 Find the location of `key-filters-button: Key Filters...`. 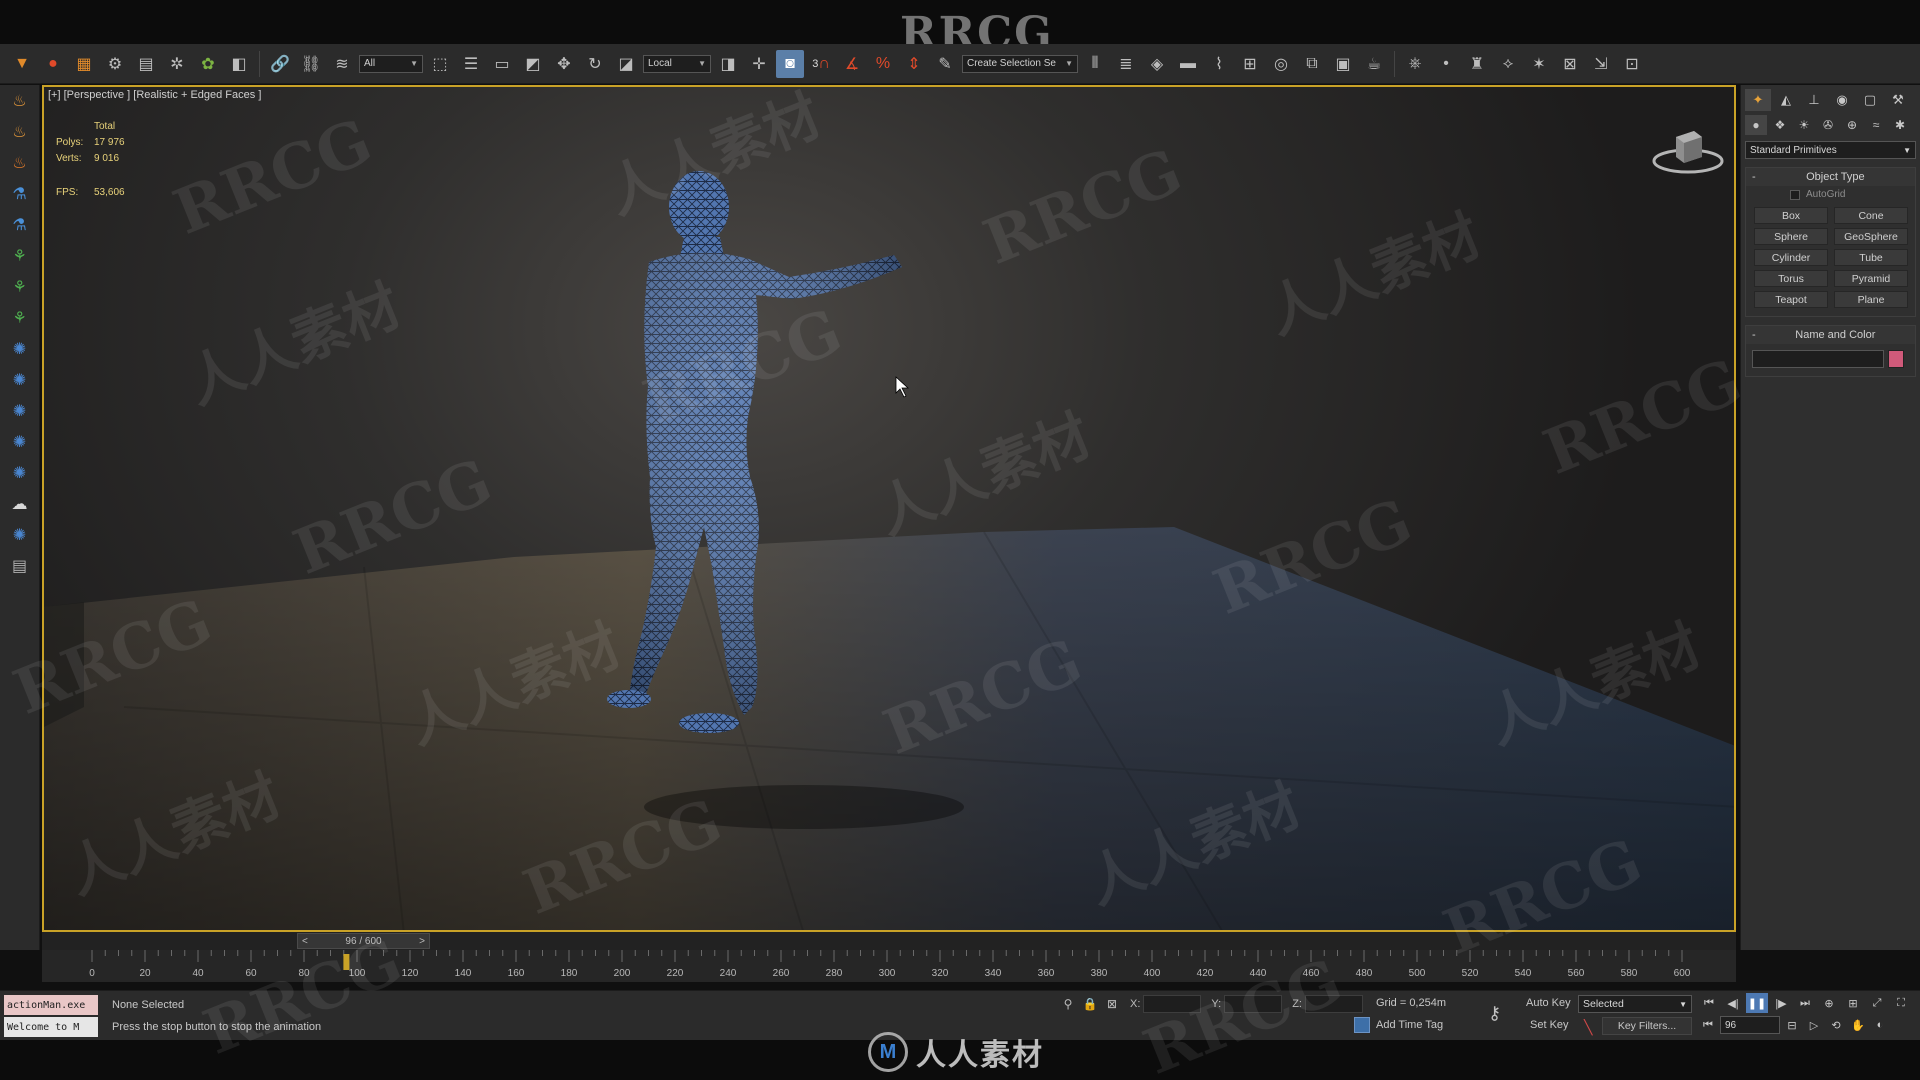

key-filters-button: Key Filters... is located at coordinates (1647, 1026).